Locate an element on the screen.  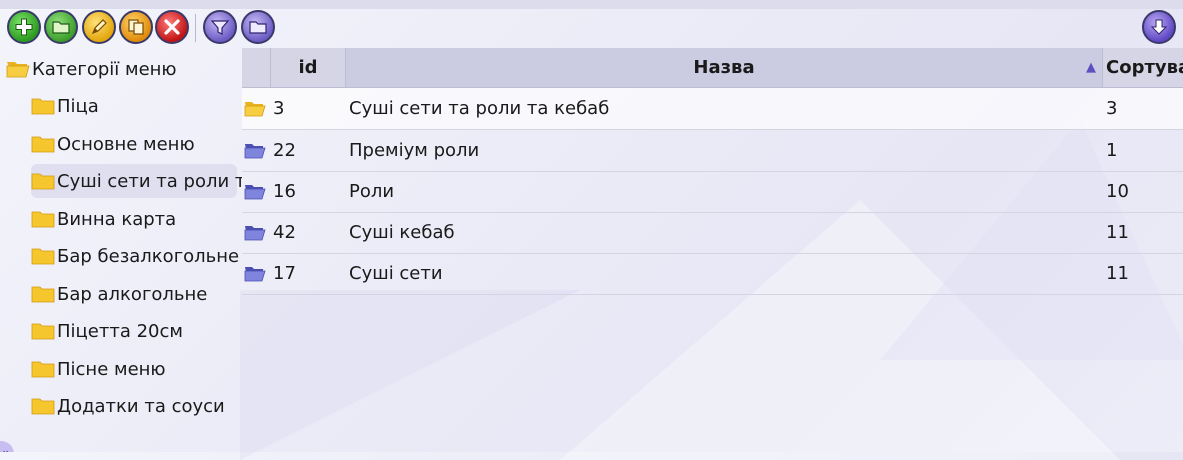
collapse-panel-button: « is located at coordinates (7, 446).